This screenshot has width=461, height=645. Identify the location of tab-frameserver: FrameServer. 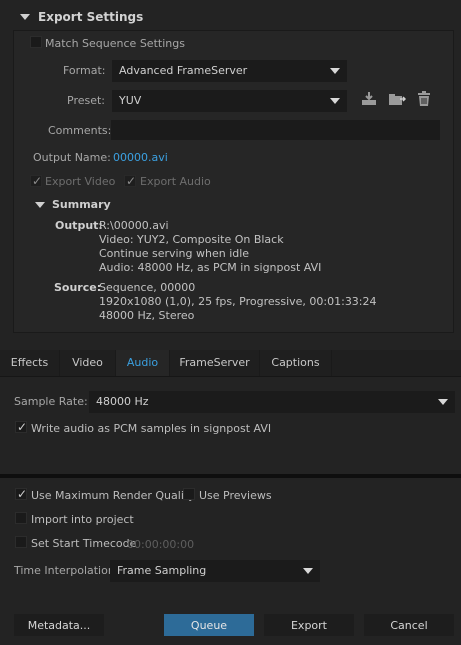
(215, 363).